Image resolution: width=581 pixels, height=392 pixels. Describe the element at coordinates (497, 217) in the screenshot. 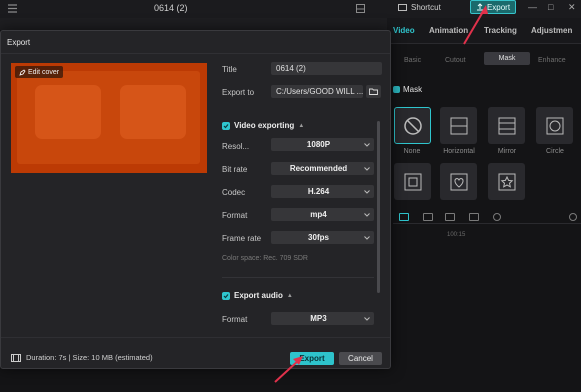

I see `zoom-out-icon` at that location.